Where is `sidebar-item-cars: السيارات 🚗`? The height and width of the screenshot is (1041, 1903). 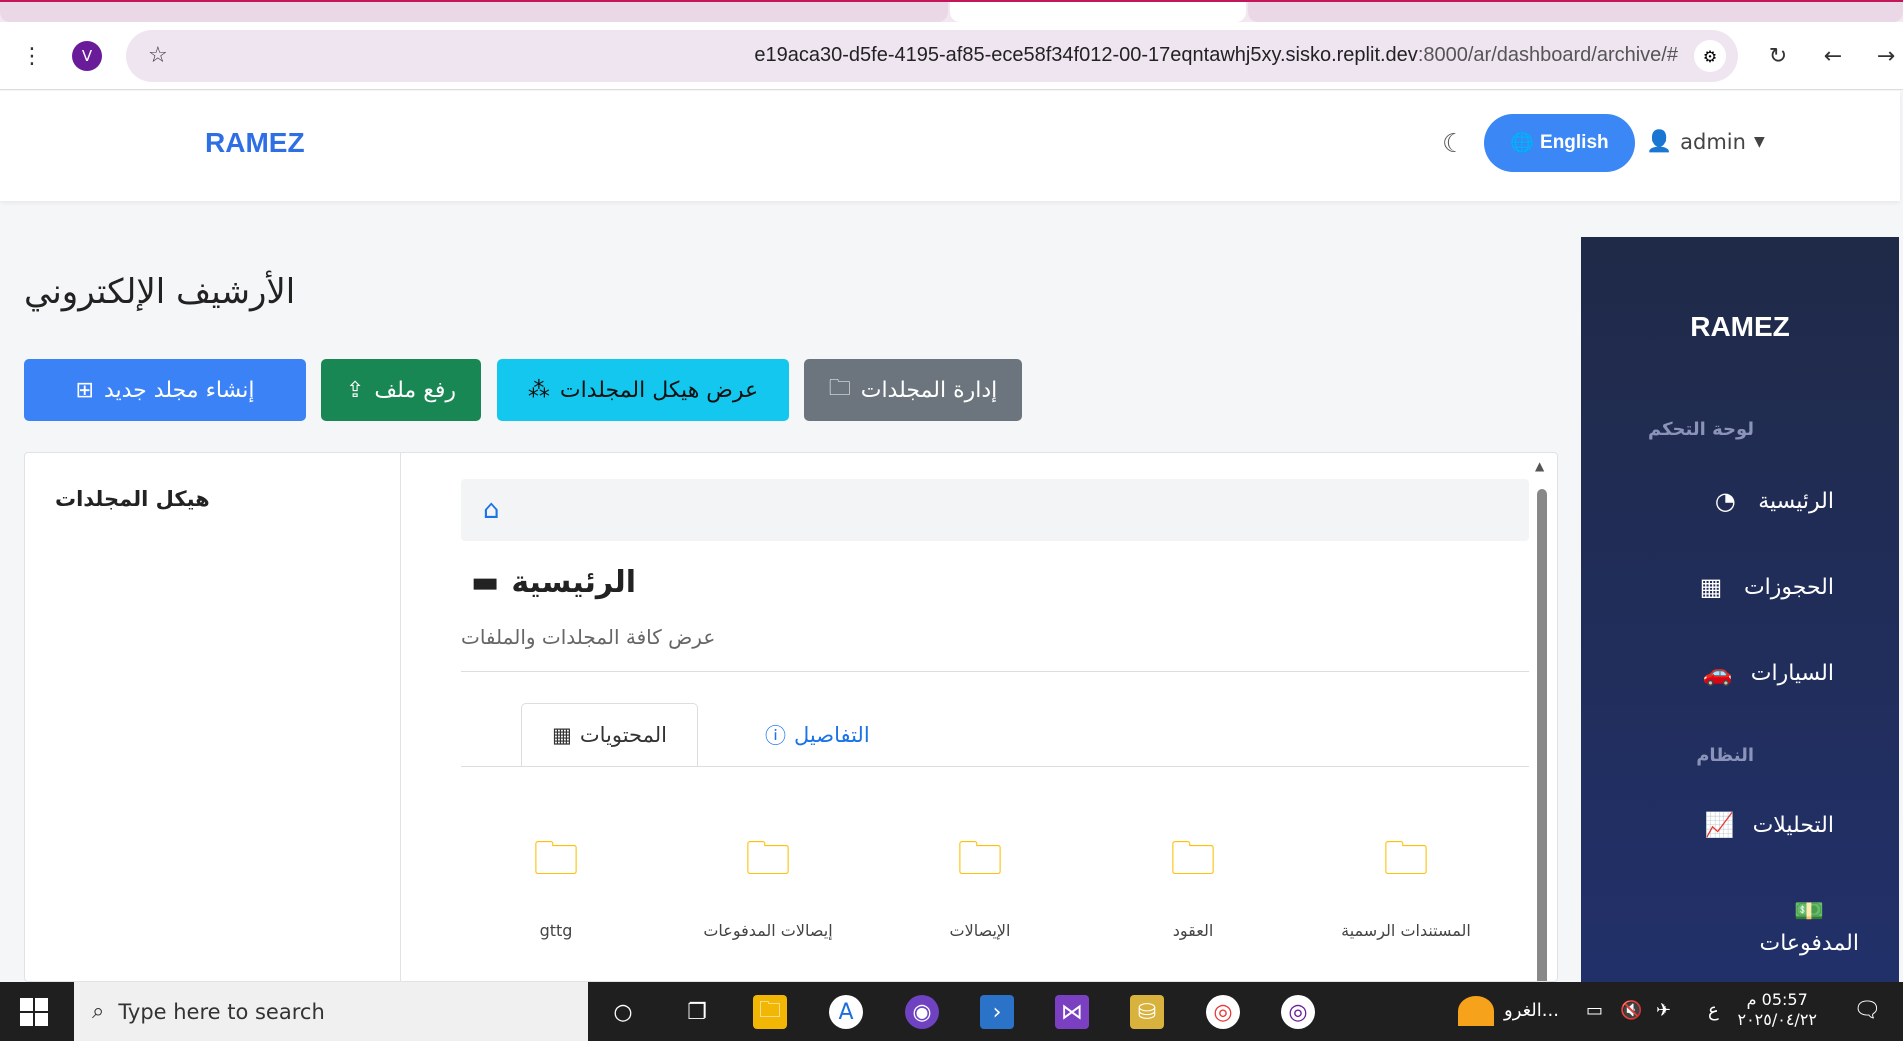
sidebar-item-cars: السيارات 🚗 is located at coordinates (1768, 673).